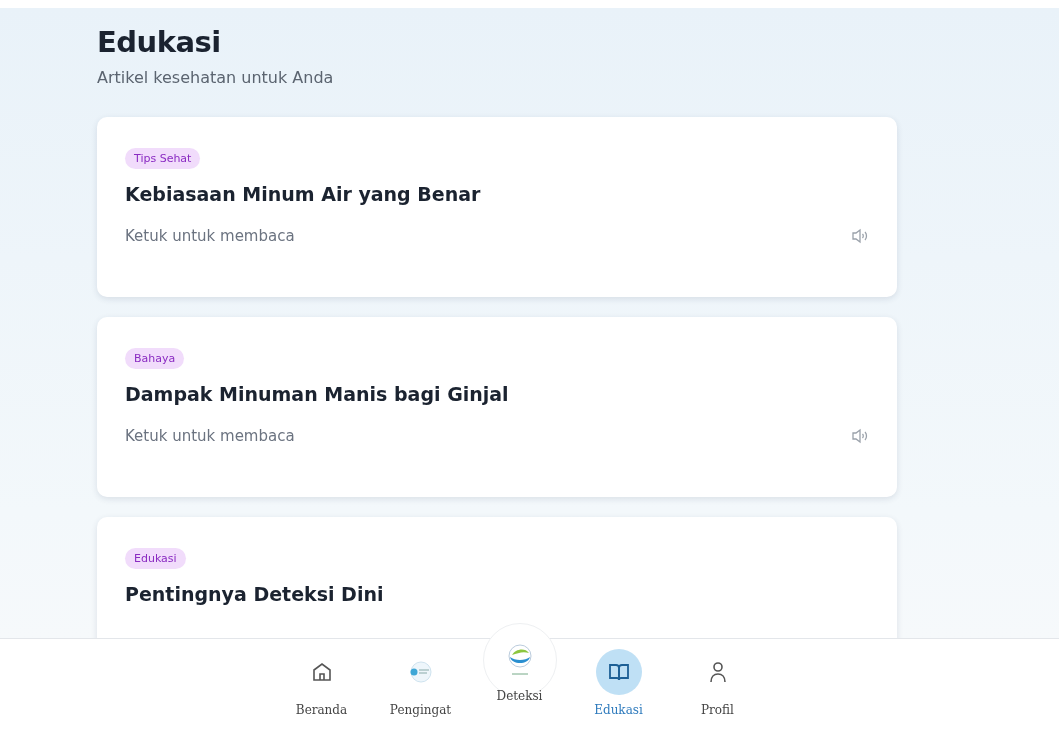 The width and height of the screenshot is (1059, 730). I want to click on person-icon, so click(717, 672).